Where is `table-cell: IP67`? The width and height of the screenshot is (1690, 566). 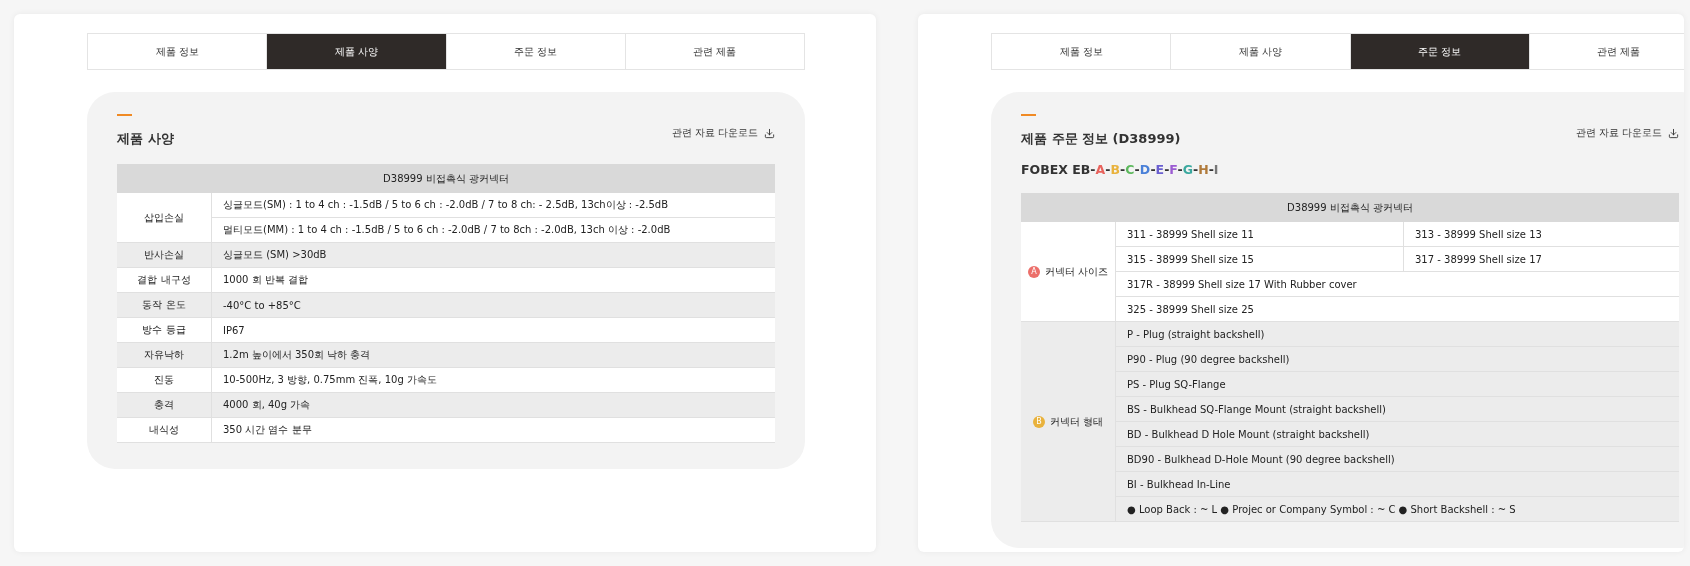 table-cell: IP67 is located at coordinates (493, 330).